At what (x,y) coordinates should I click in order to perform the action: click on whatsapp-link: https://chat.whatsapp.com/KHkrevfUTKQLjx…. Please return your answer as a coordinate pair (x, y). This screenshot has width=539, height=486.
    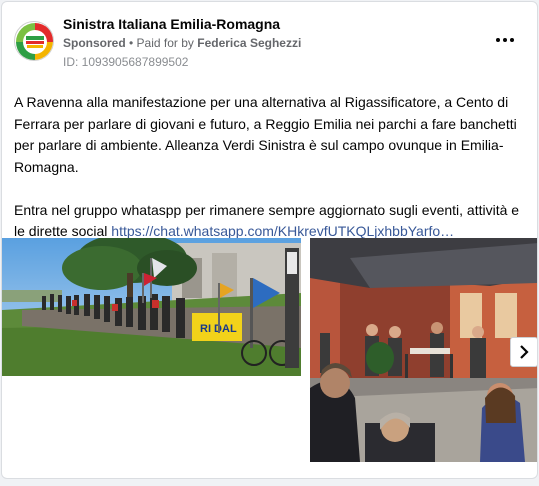
    Looking at the image, I should click on (282, 231).